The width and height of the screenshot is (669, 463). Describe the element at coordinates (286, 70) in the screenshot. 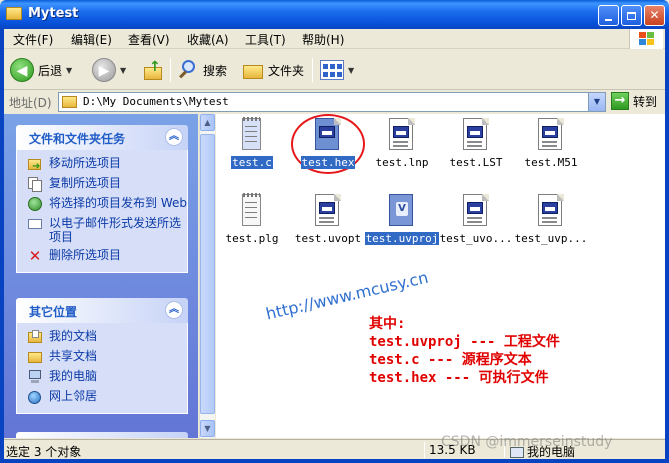

I see `folders-label: 文件夹` at that location.